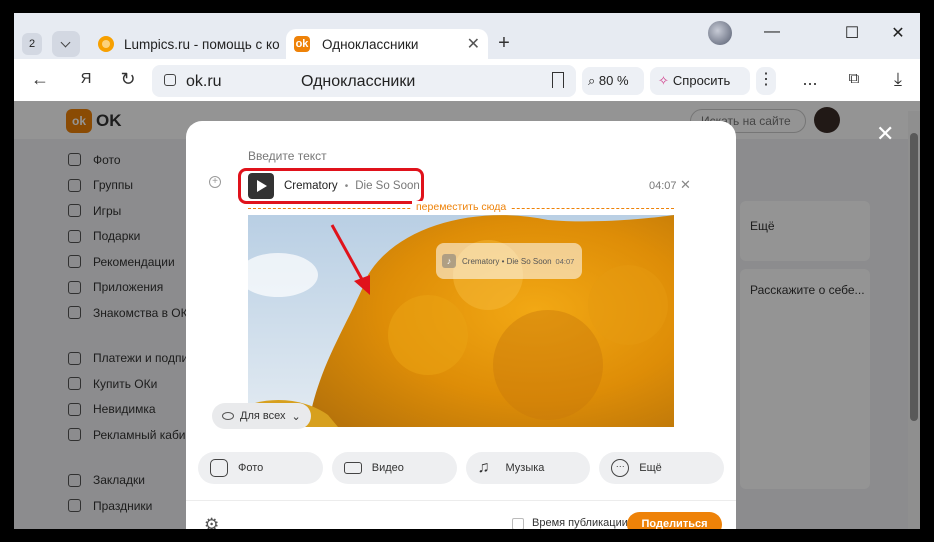 The width and height of the screenshot is (934, 542). Describe the element at coordinates (529, 261) in the screenshot. I see `ghost-title: Die So Soon` at that location.